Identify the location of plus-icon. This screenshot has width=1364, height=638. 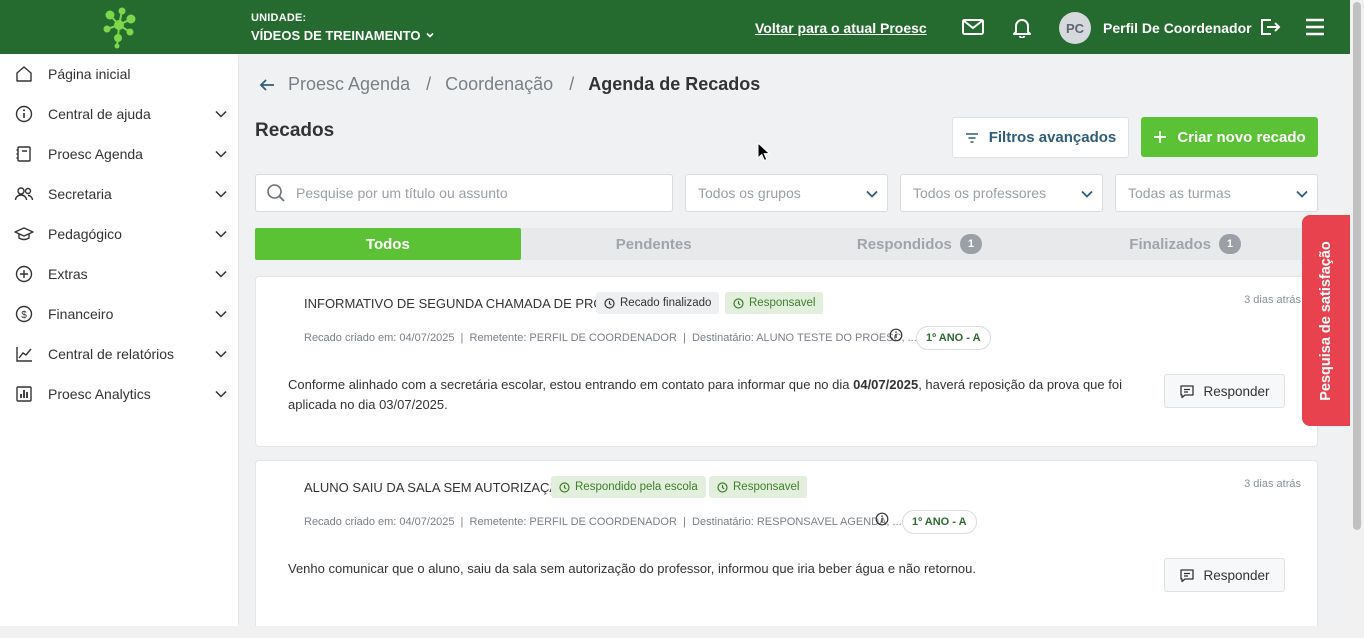
(1160, 137).